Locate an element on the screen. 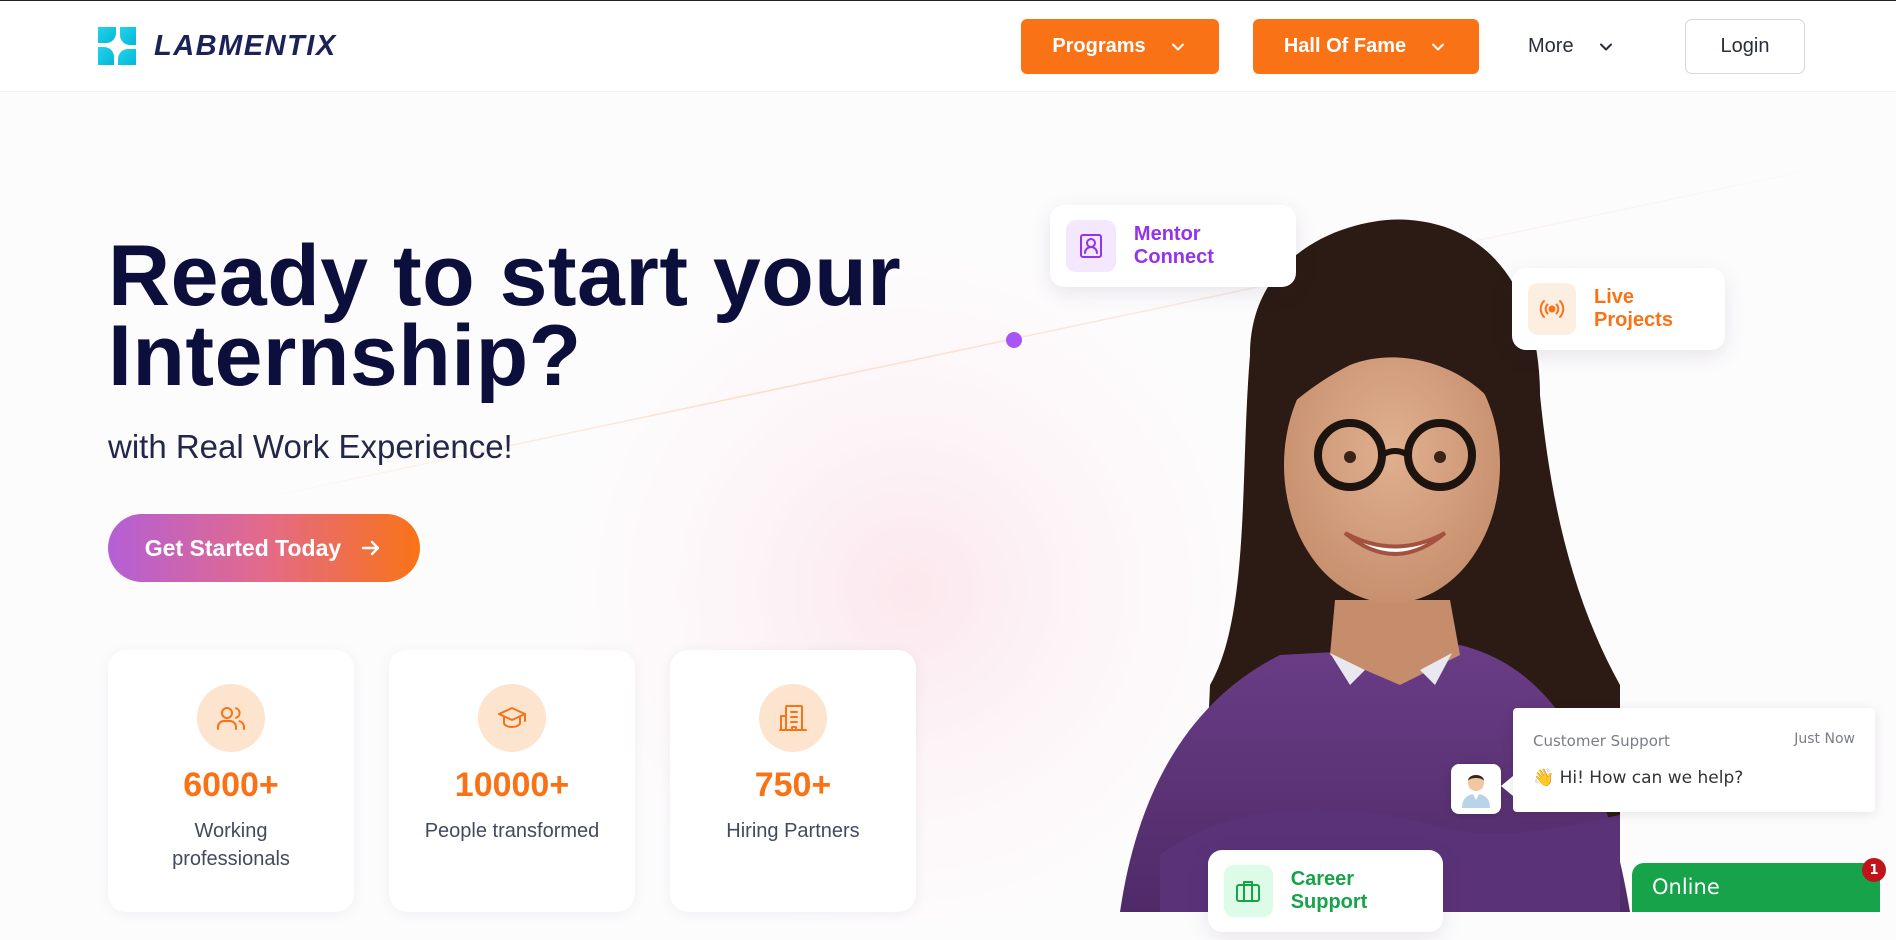 The image size is (1896, 940). stat-value: 6000+ is located at coordinates (231, 785).